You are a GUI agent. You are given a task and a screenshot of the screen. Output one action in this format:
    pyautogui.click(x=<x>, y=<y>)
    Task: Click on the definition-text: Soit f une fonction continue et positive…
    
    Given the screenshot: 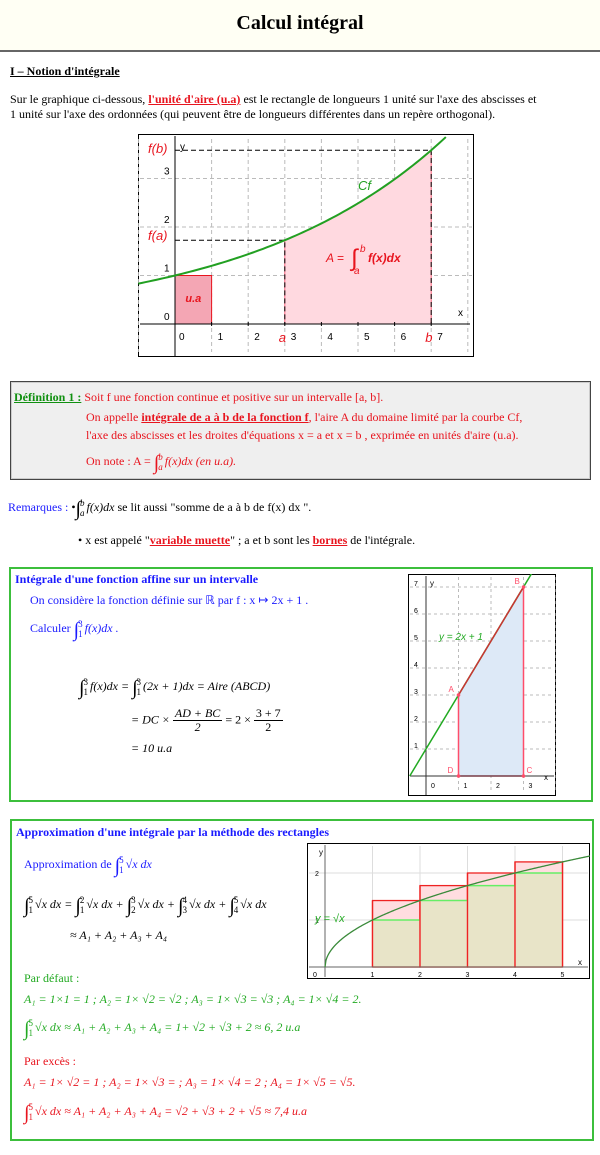 What is the action you would take?
    pyautogui.click(x=232, y=397)
    